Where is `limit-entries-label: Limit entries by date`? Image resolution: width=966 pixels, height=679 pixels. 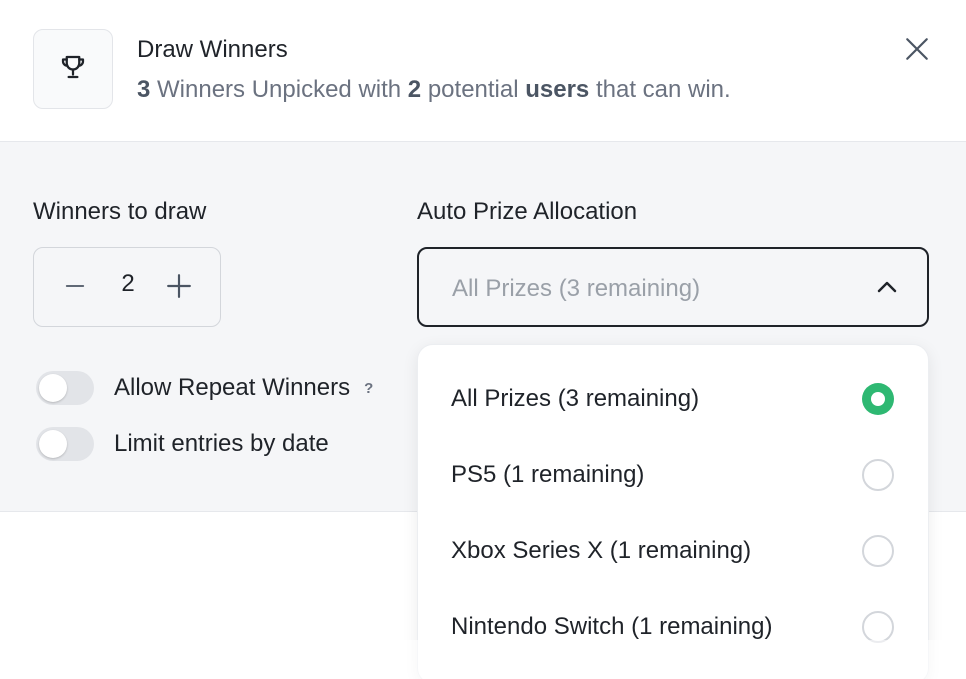 limit-entries-label: Limit entries by date is located at coordinates (221, 443).